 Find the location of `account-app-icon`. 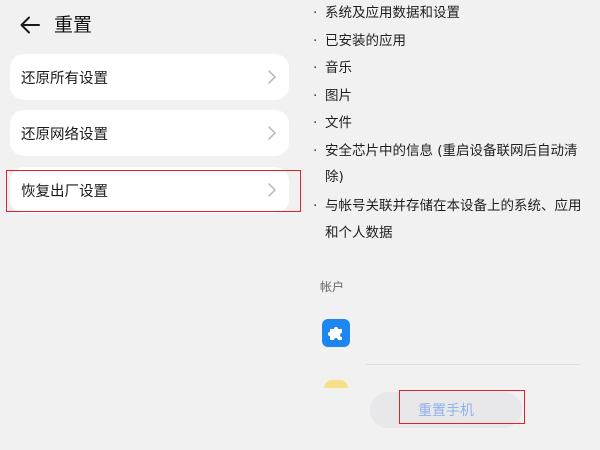

account-app-icon is located at coordinates (336, 384).